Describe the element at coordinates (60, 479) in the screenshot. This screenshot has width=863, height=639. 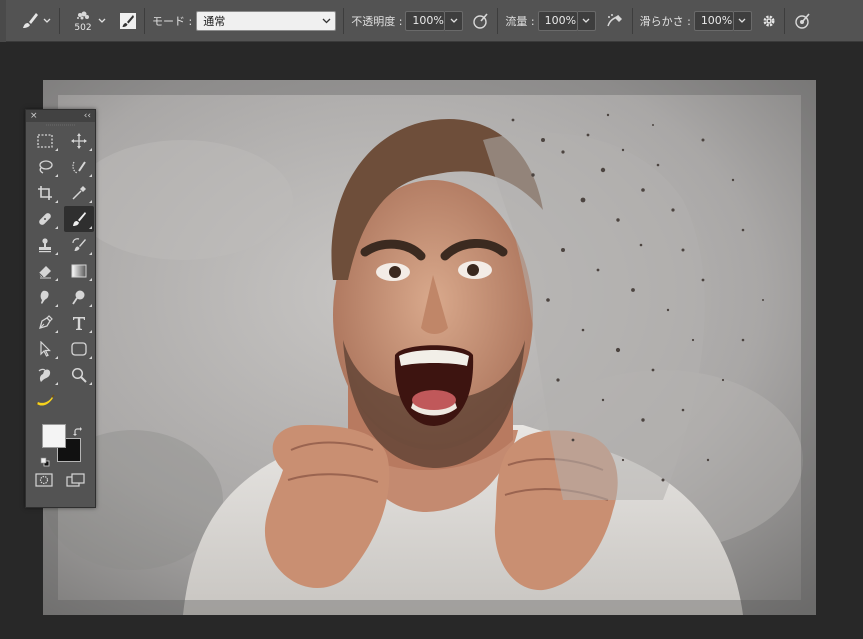
I see `mode-buttons-row` at that location.